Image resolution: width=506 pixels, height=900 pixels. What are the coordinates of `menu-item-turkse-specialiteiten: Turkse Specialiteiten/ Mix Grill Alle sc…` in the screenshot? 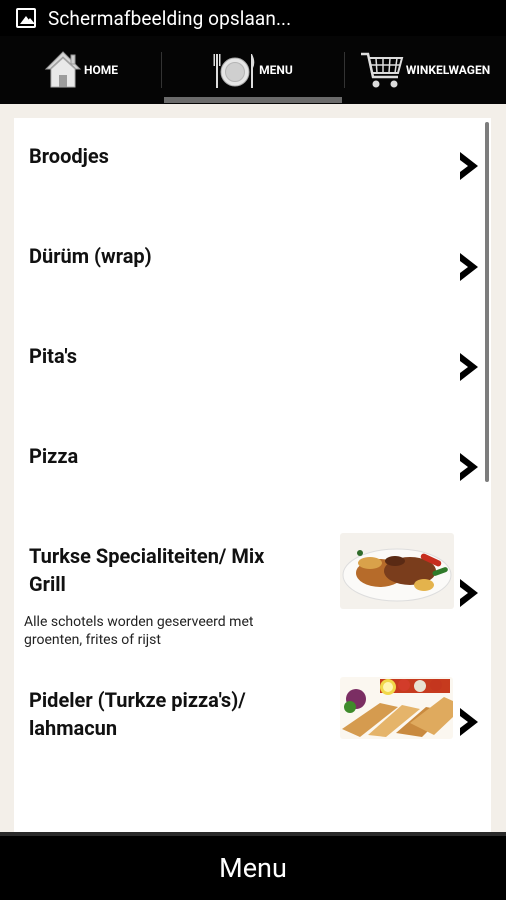 It's located at (249, 583).